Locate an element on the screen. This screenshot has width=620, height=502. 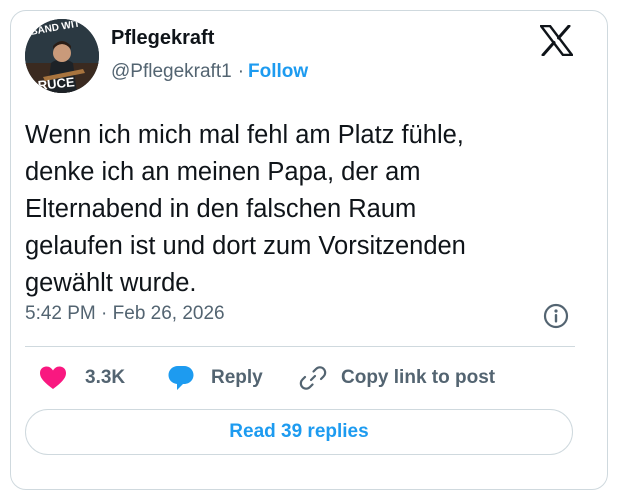
copy-link-button: Copy link to post is located at coordinates (397, 378).